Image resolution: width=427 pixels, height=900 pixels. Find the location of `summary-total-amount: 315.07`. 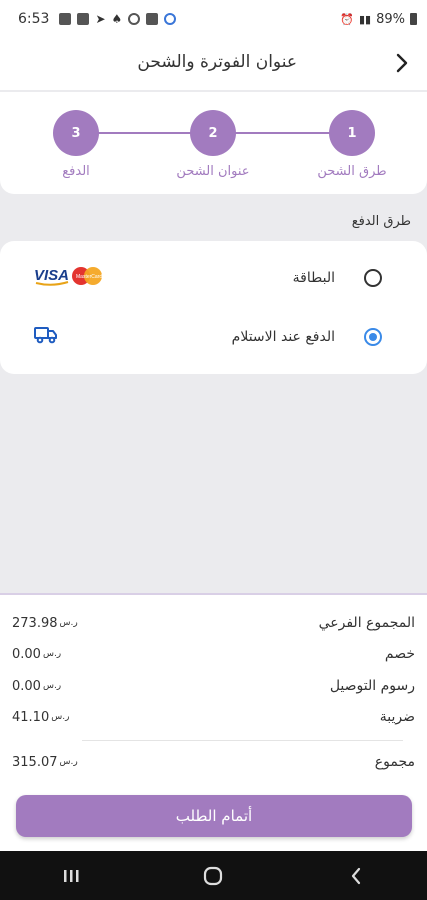

summary-total-amount: 315.07 is located at coordinates (35, 762).